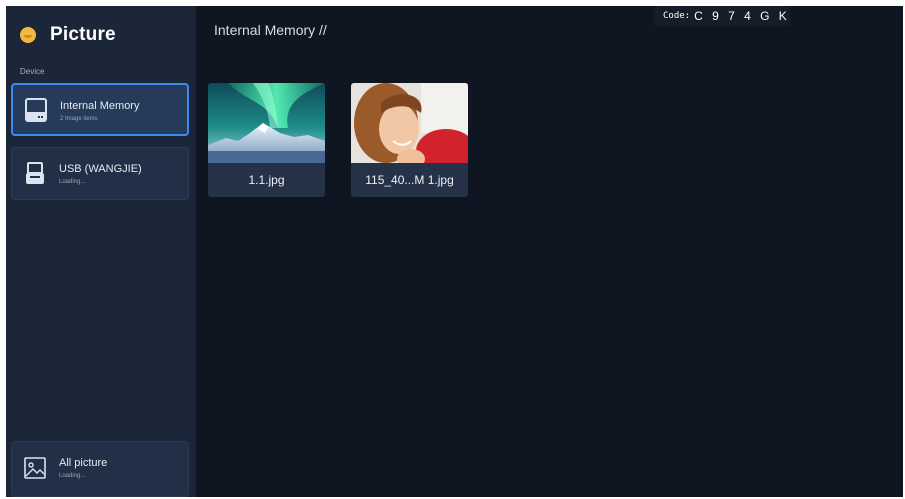  I want to click on app-header: Picture, so click(68, 35).